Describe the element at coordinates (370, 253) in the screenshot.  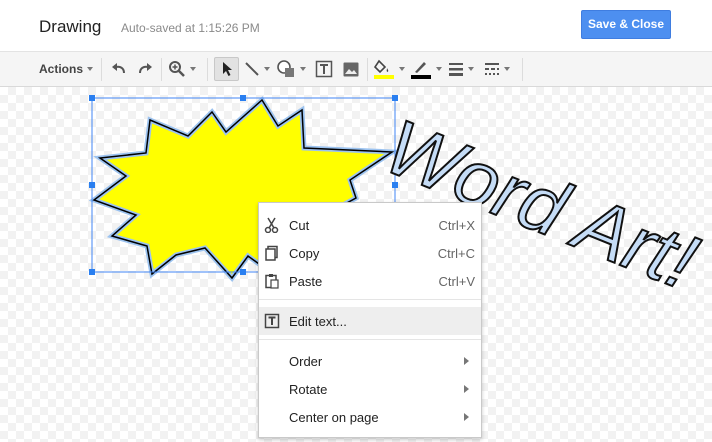
I see `menu-item-copy: Copy Ctrl+C` at that location.